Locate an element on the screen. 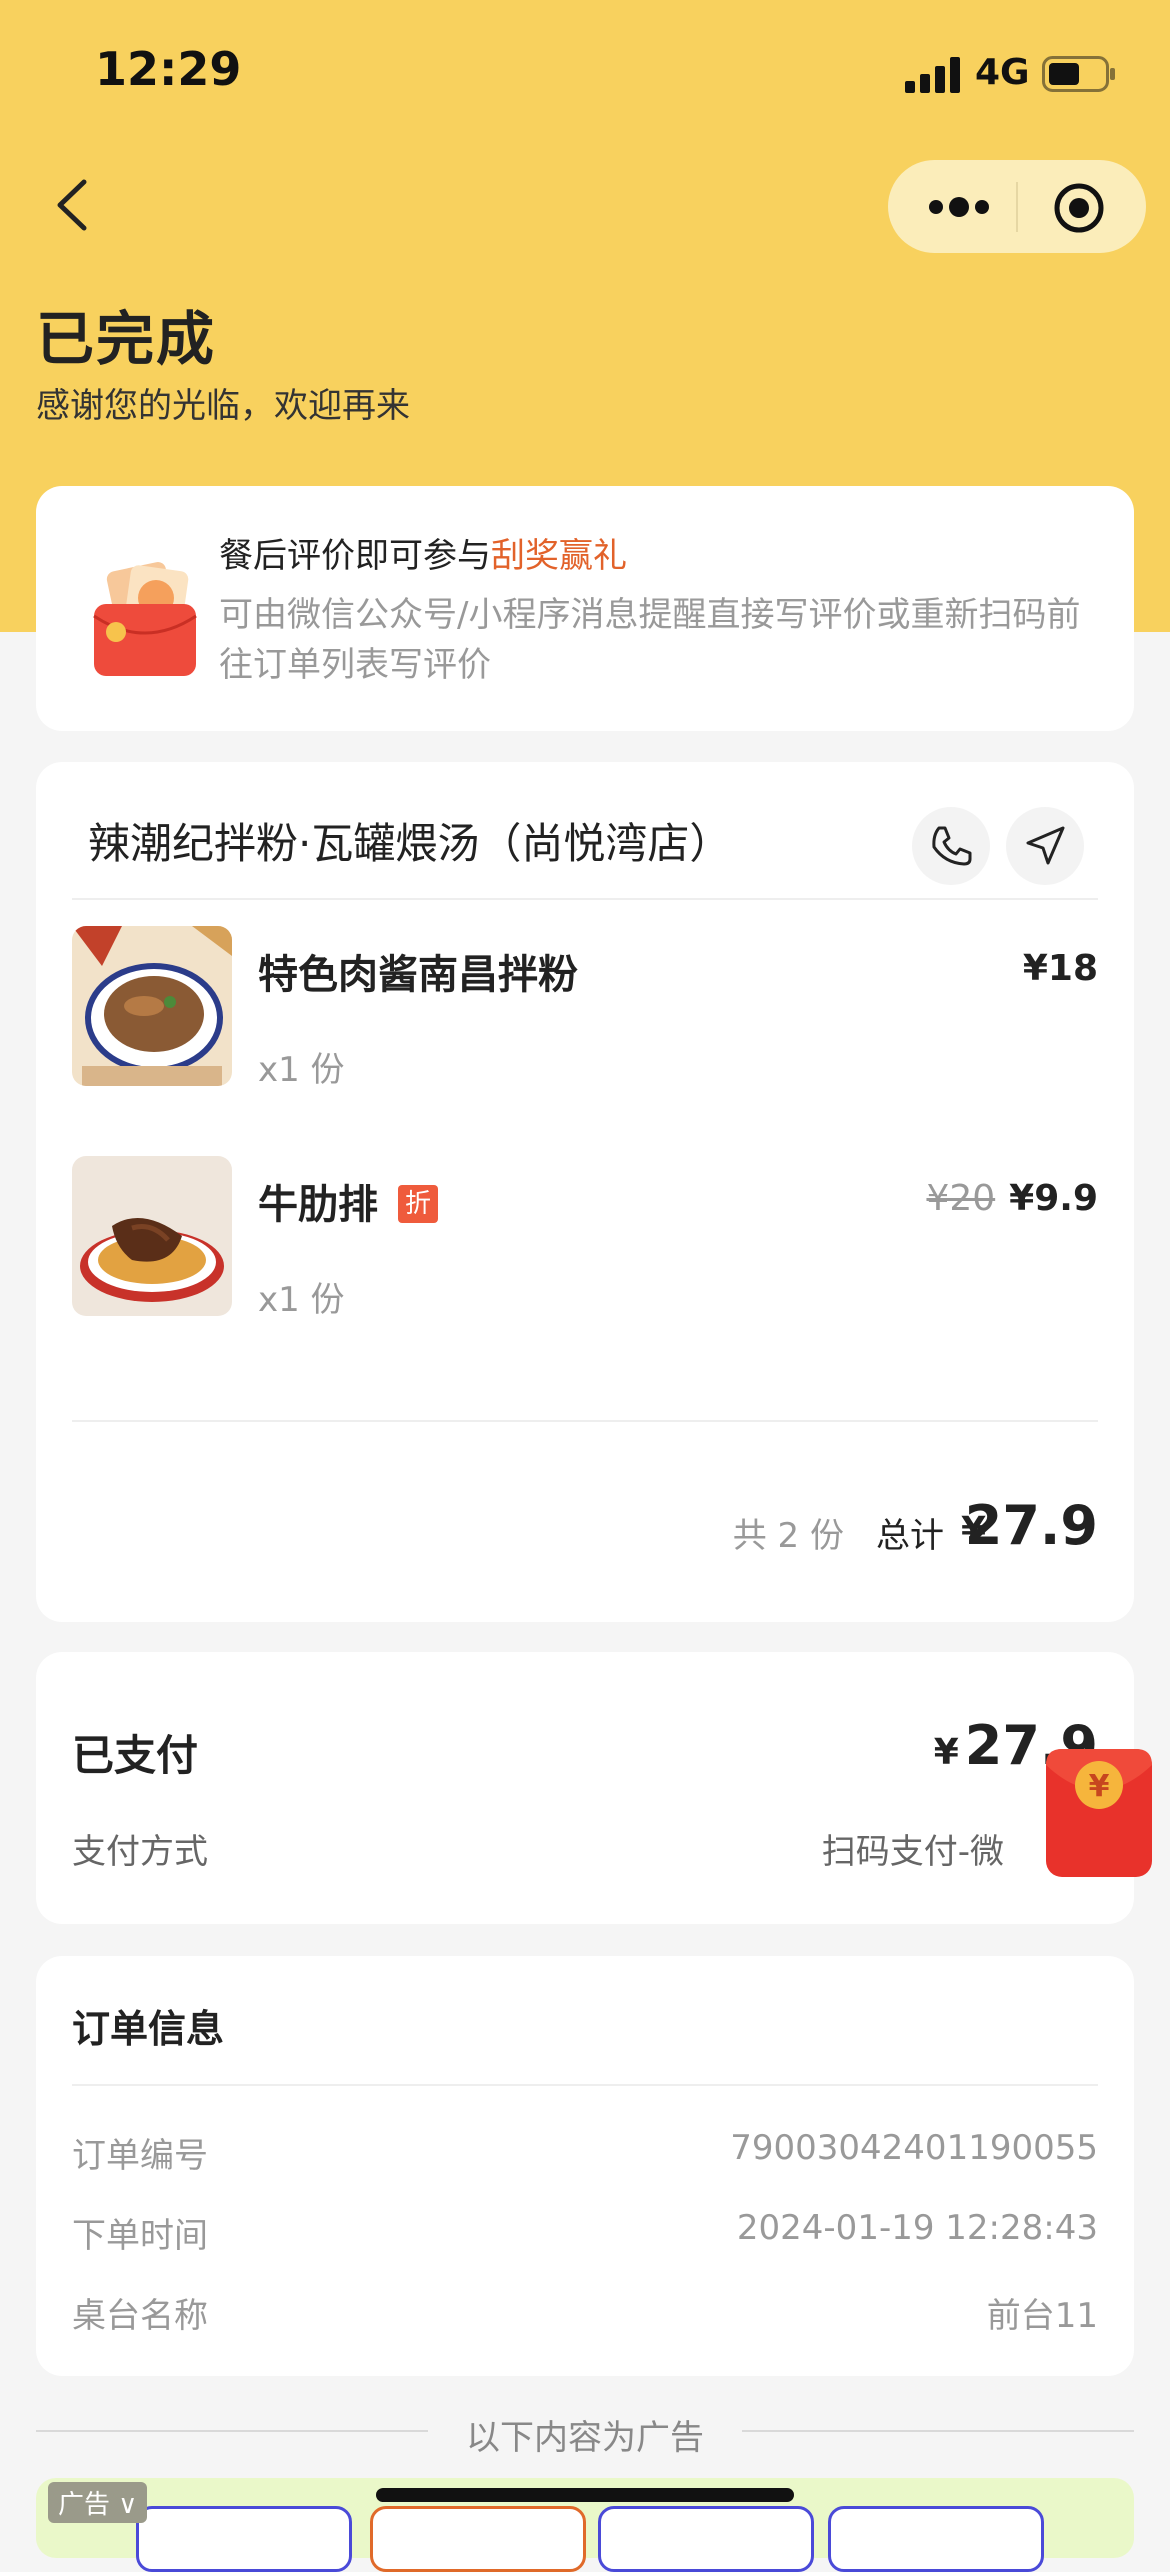 Image resolution: width=1170 pixels, height=2572 pixels. close-button is located at coordinates (1079, 208).